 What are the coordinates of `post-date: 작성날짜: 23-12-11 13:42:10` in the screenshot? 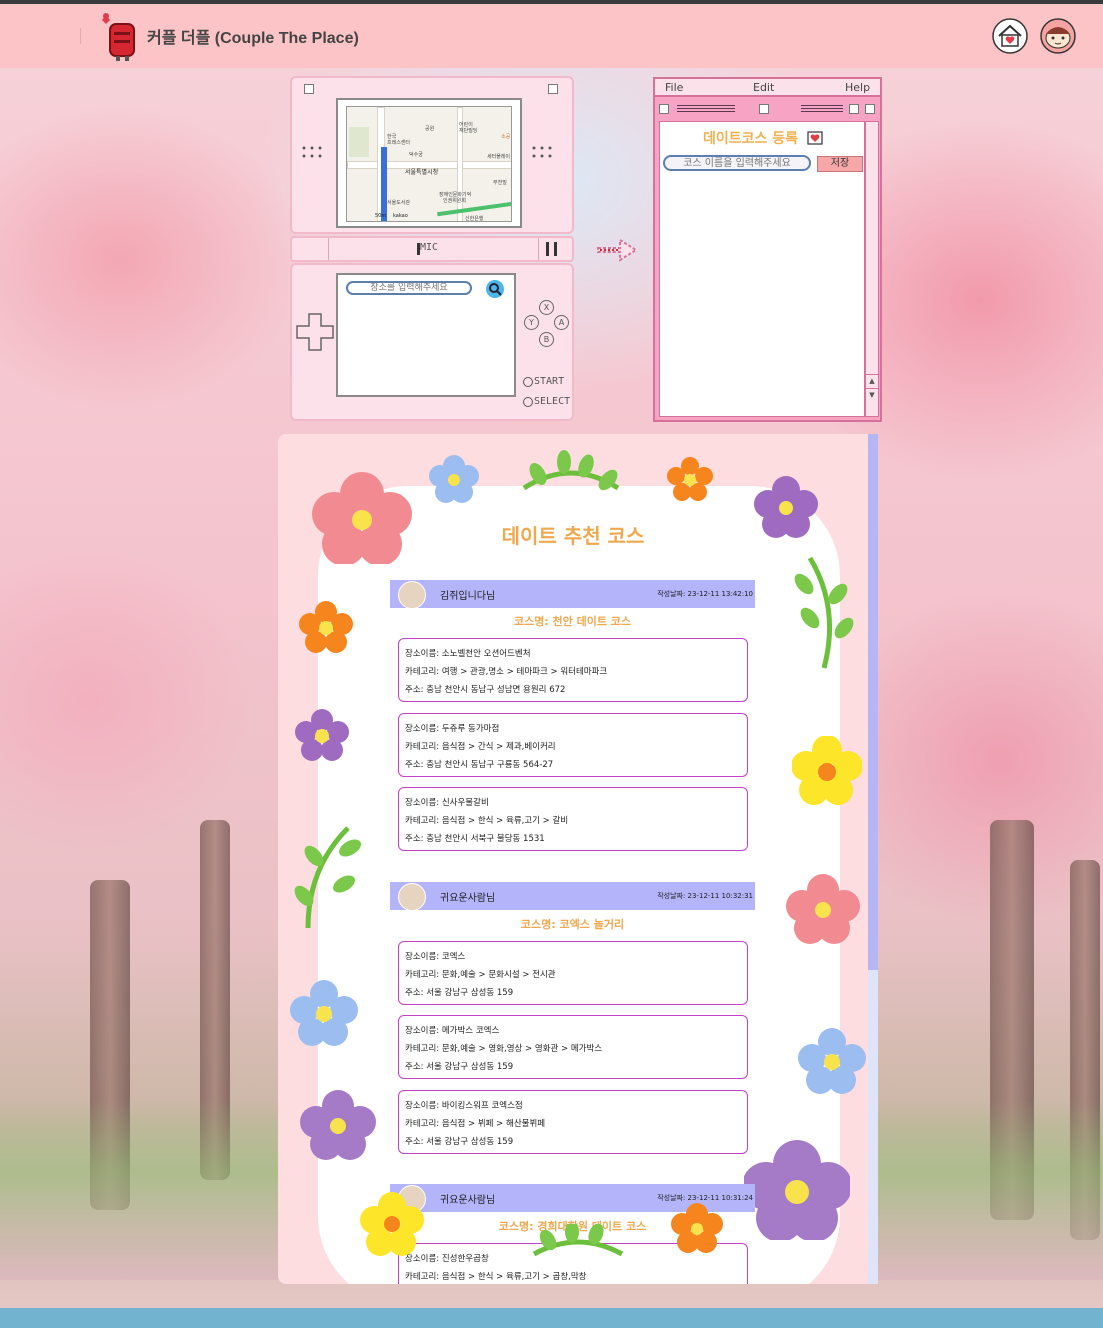 It's located at (705, 594).